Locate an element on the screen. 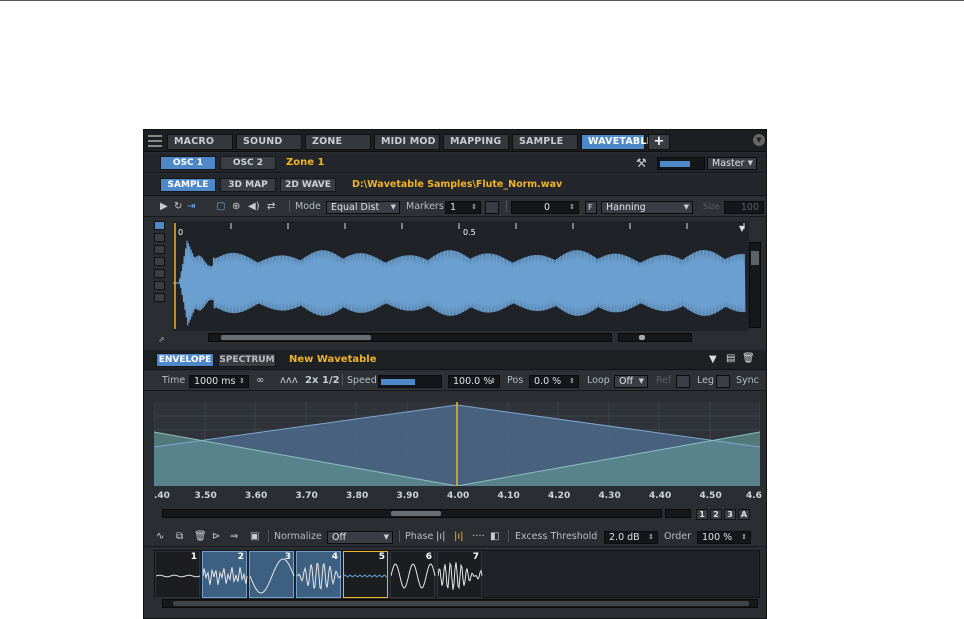 This screenshot has width=964, height=619. phase-icon: |ı| is located at coordinates (441, 537).